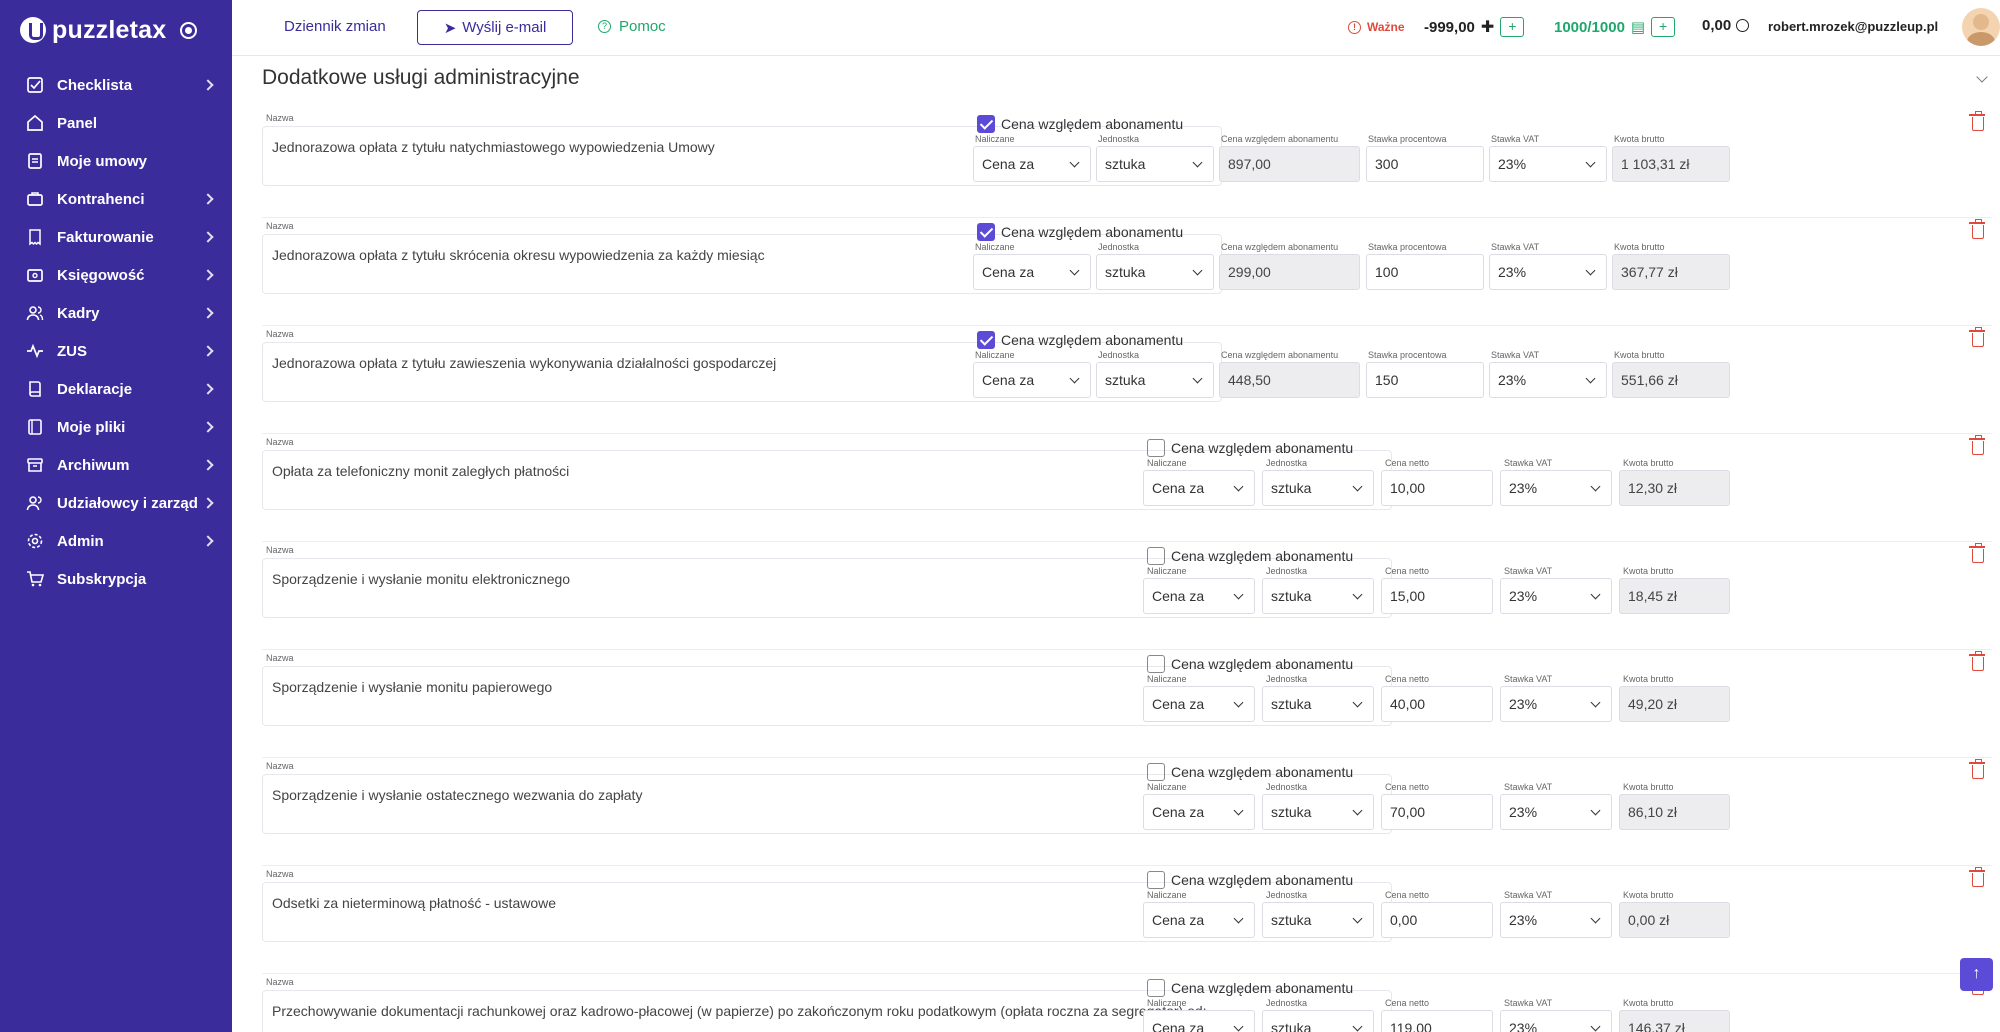  I want to click on shareholders-icon, so click(35, 503).